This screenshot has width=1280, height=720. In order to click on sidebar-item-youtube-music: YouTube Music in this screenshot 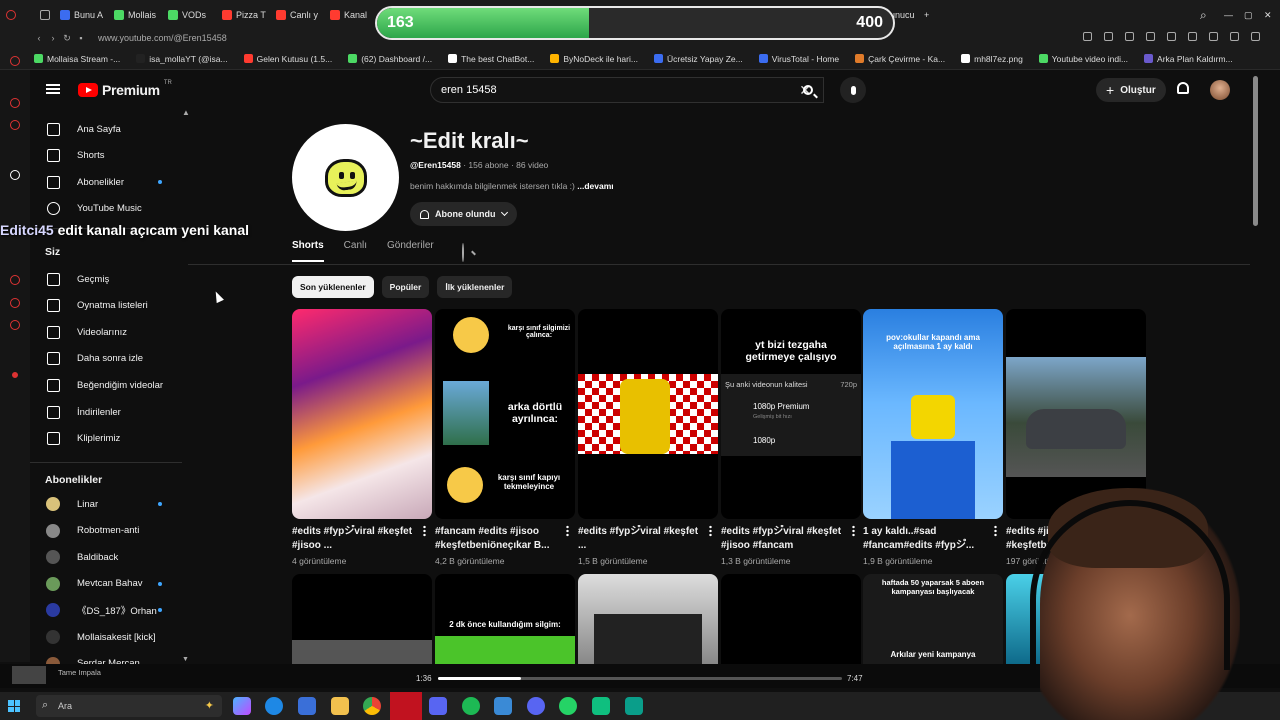, I will do `click(107, 209)`.